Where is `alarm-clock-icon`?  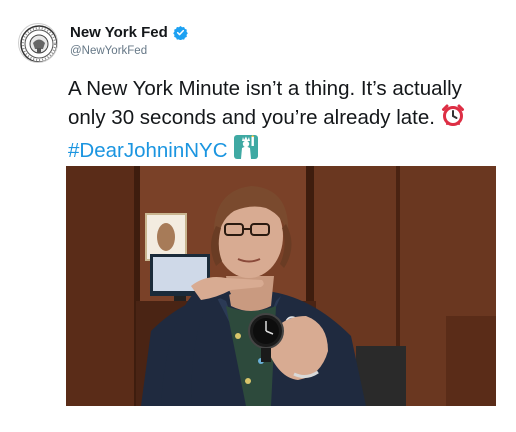
alarm-clock-icon is located at coordinates (453, 119).